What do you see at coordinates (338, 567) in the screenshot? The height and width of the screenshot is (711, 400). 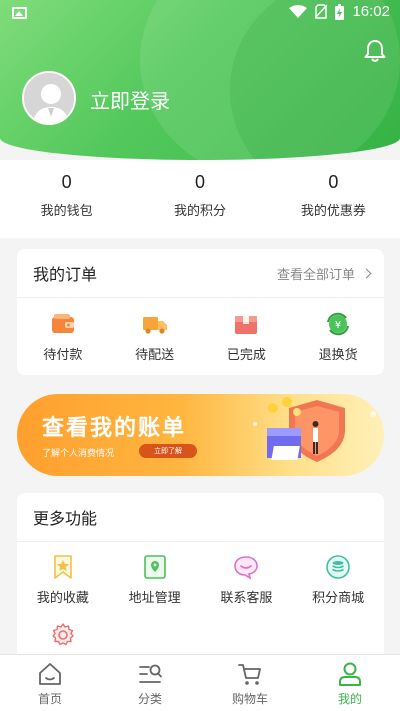 I see `coin-stack-icon` at bounding box center [338, 567].